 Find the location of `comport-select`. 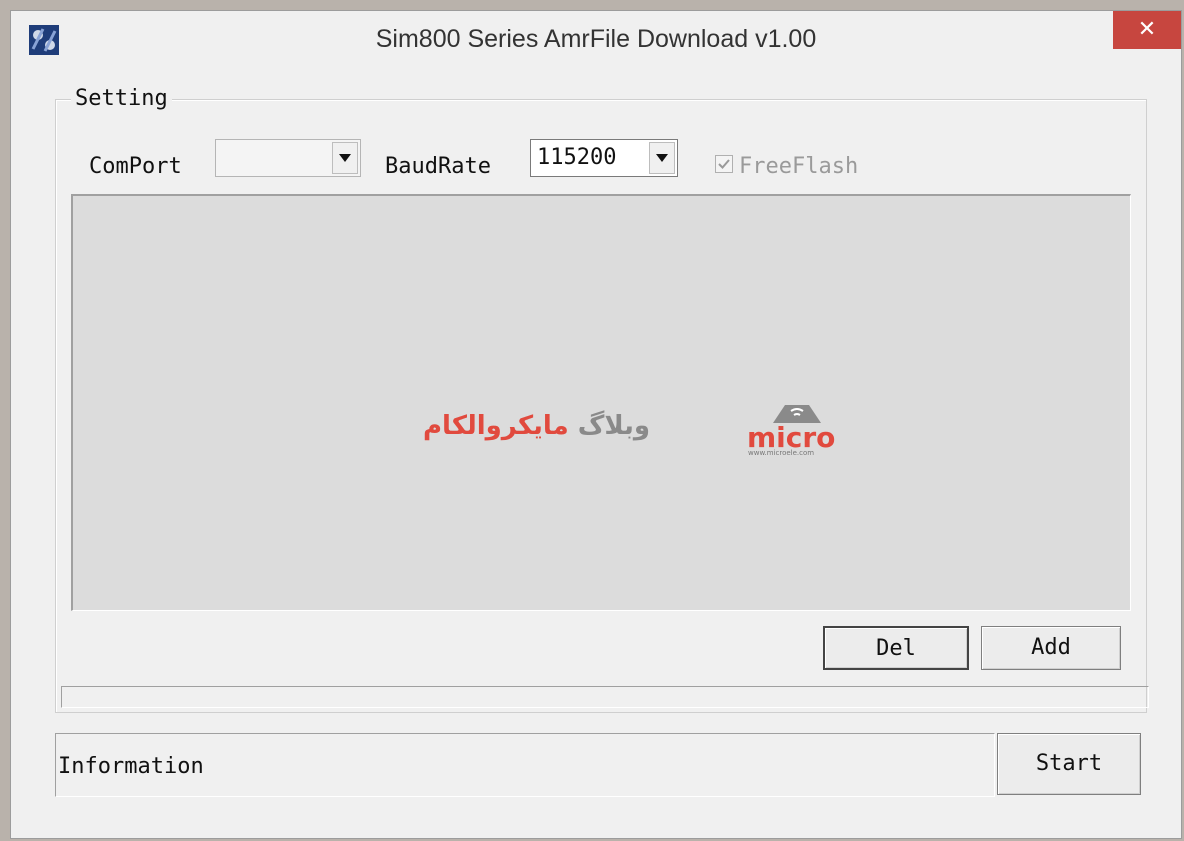

comport-select is located at coordinates (288, 158).